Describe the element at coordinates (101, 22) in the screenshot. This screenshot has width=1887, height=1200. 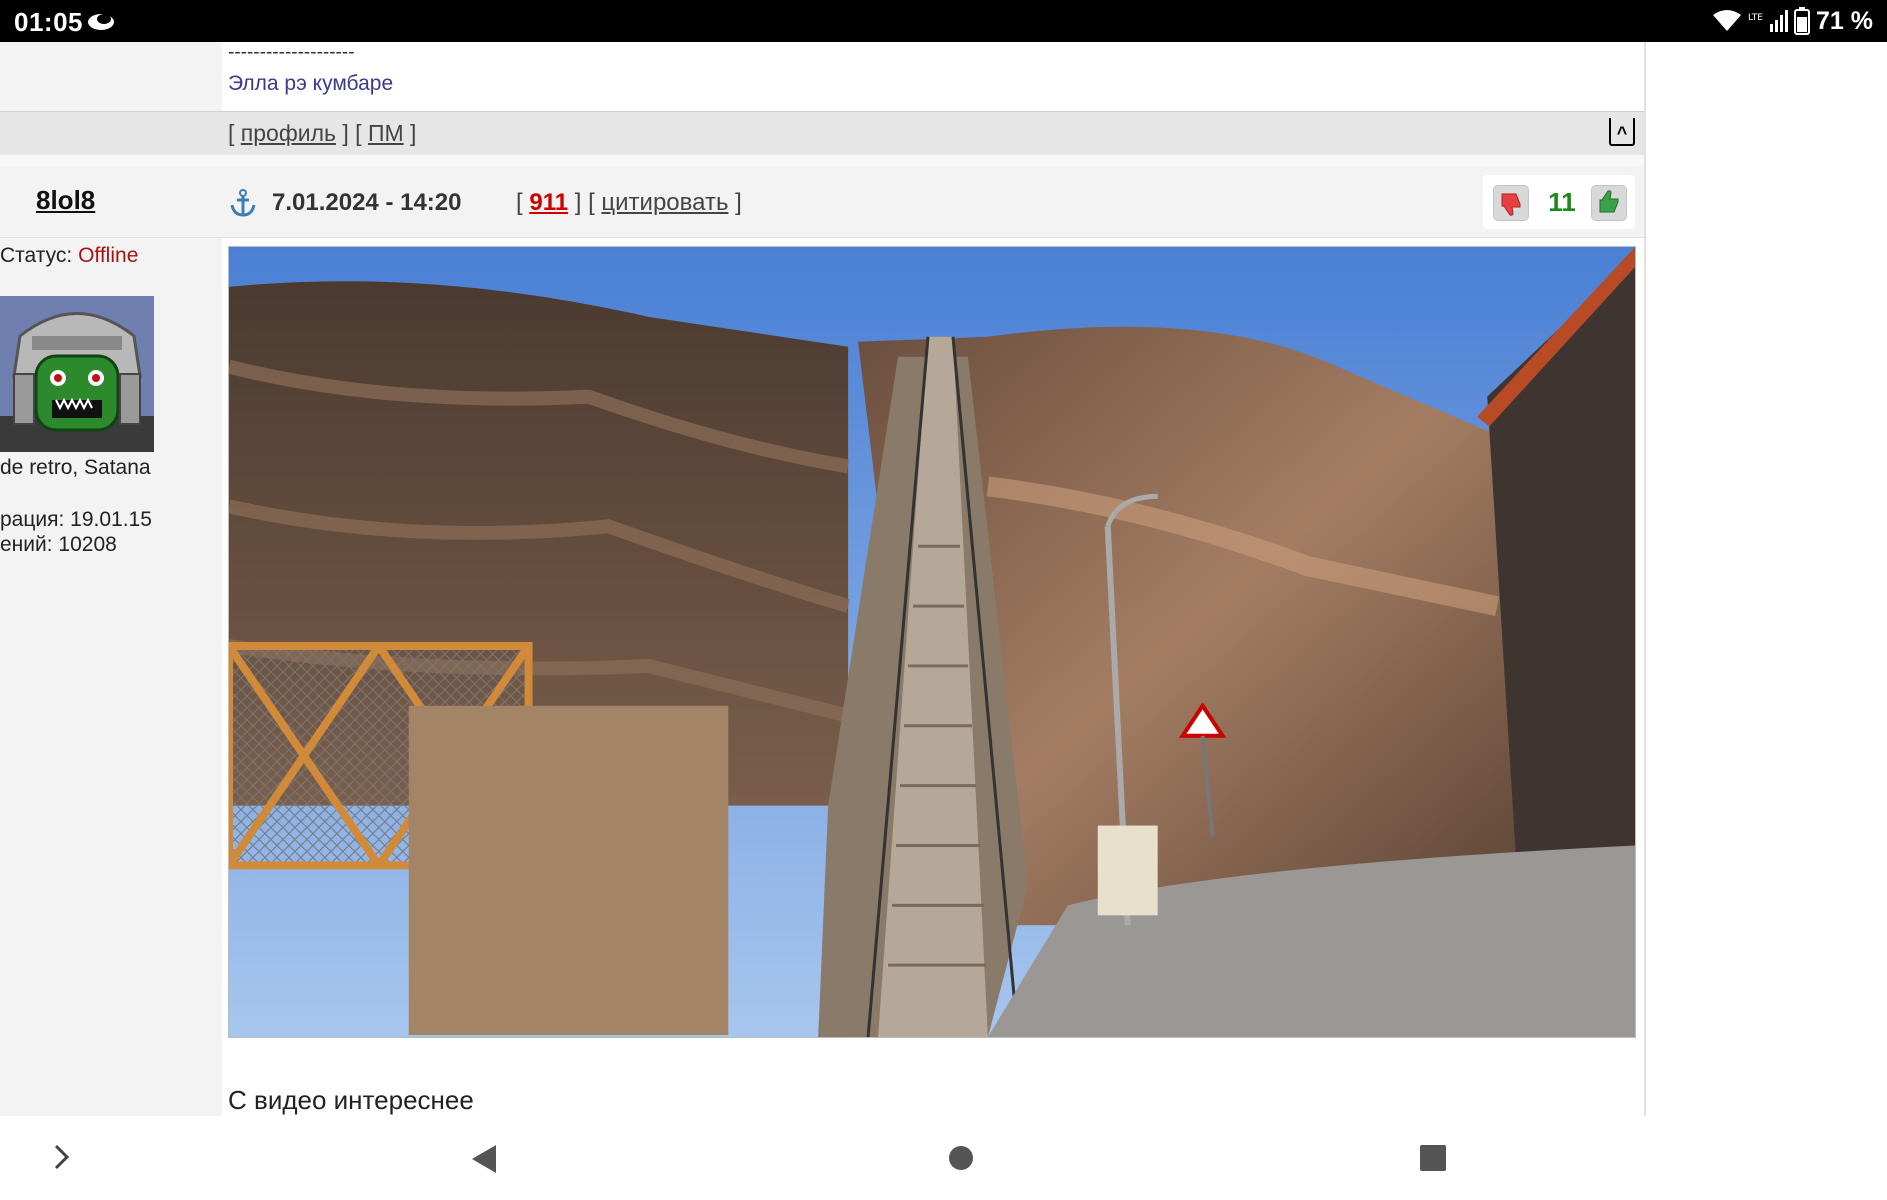
I see `notification-icon` at that location.